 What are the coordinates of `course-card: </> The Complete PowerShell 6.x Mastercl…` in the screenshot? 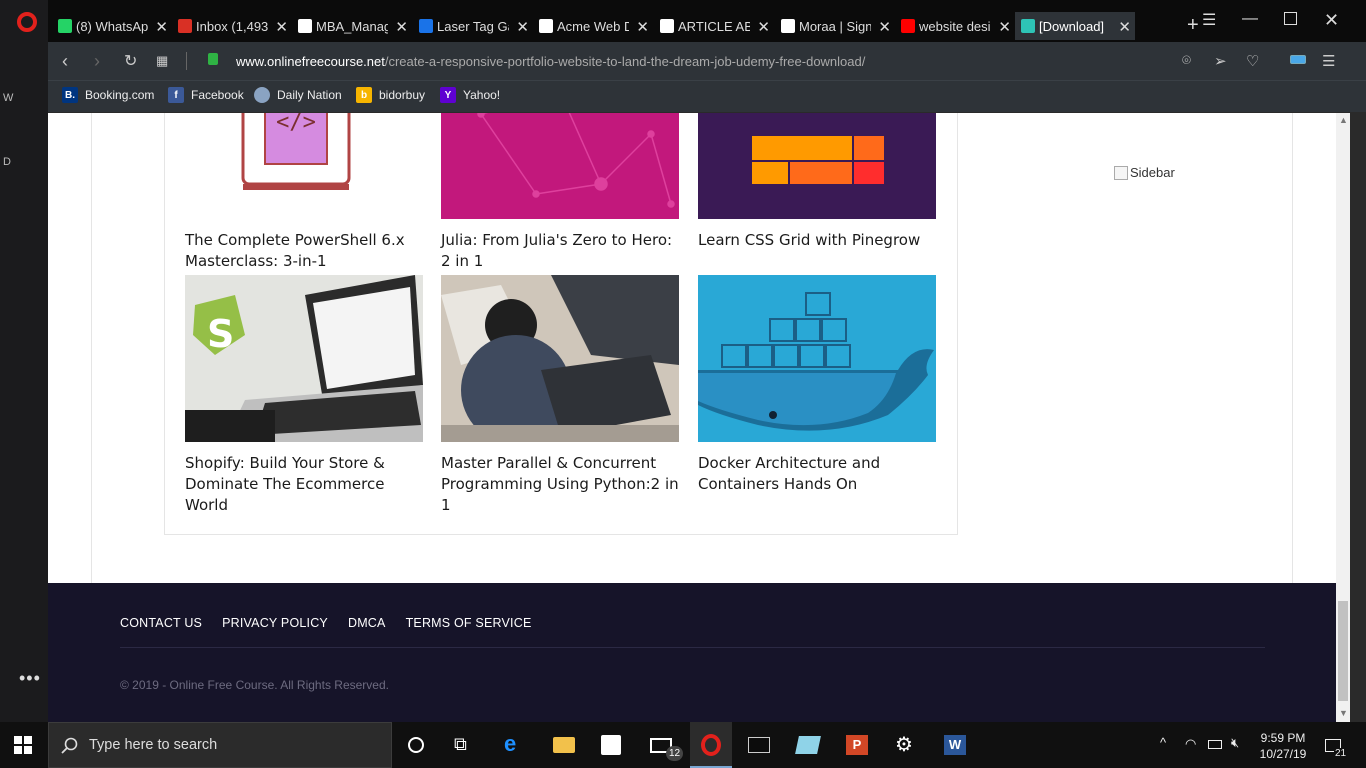 It's located at (304, 192).